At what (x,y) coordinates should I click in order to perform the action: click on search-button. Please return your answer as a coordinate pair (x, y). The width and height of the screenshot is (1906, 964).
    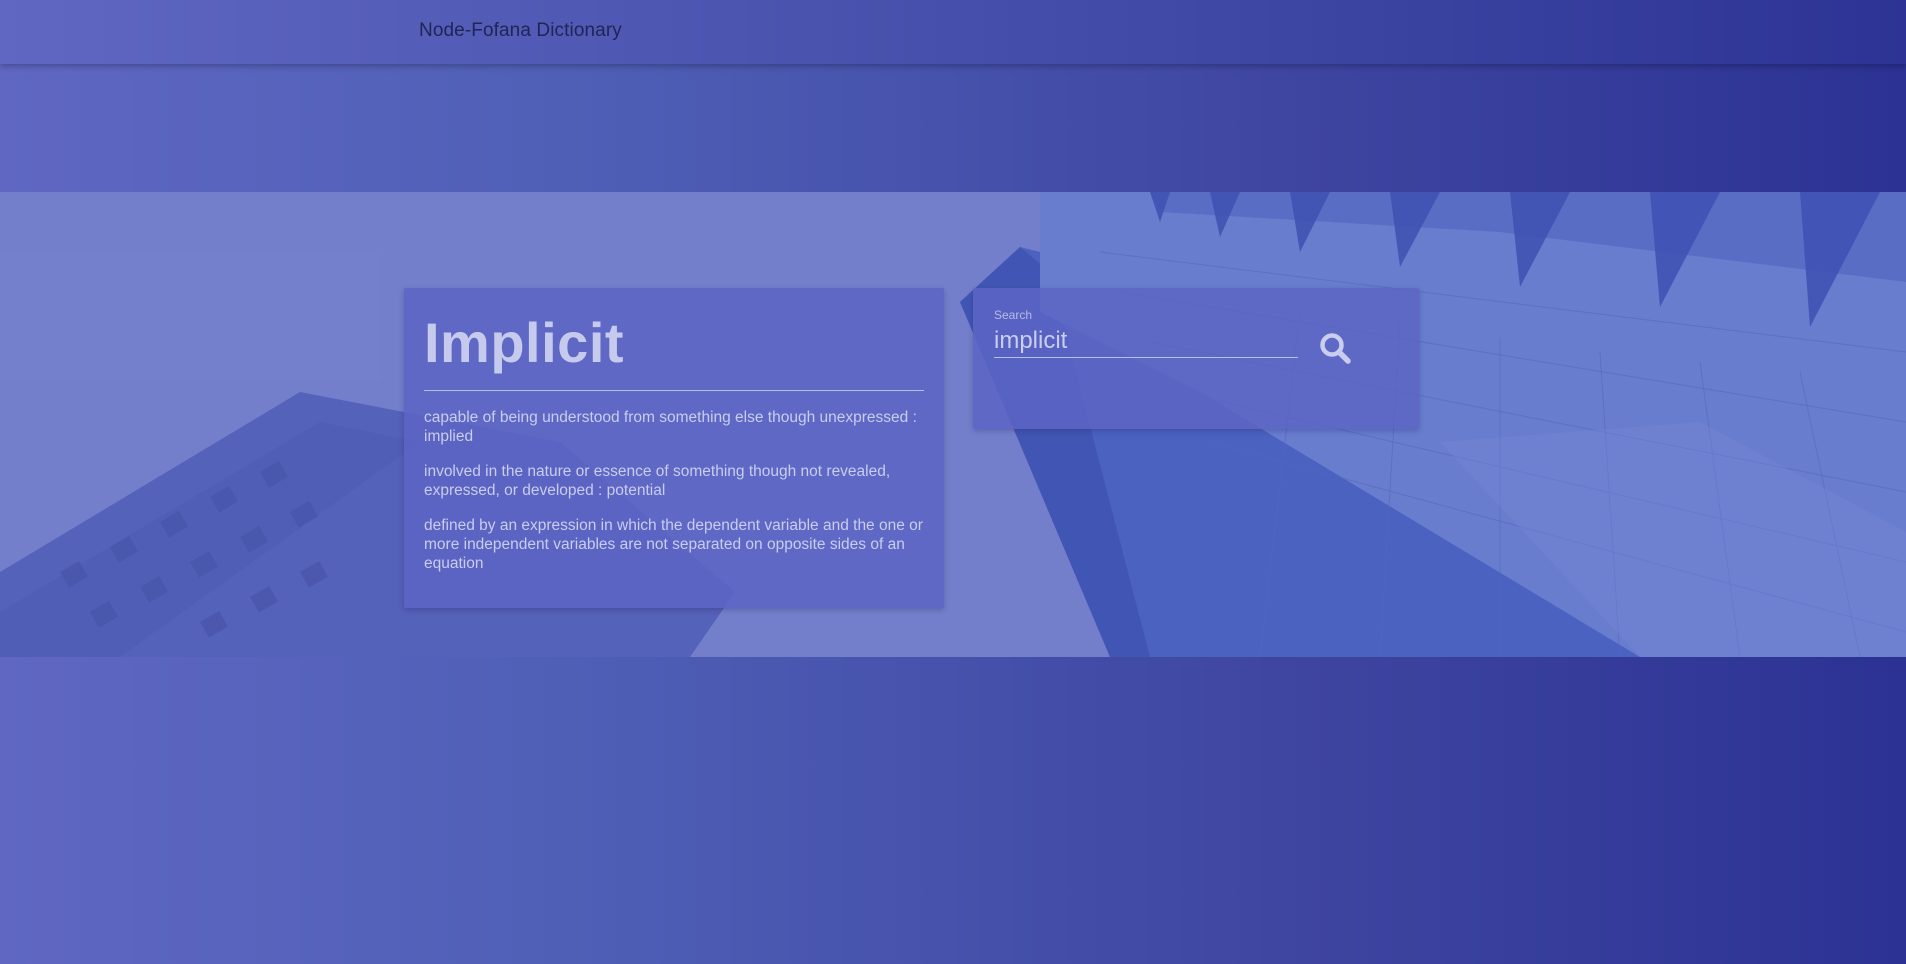
    Looking at the image, I should click on (1335, 348).